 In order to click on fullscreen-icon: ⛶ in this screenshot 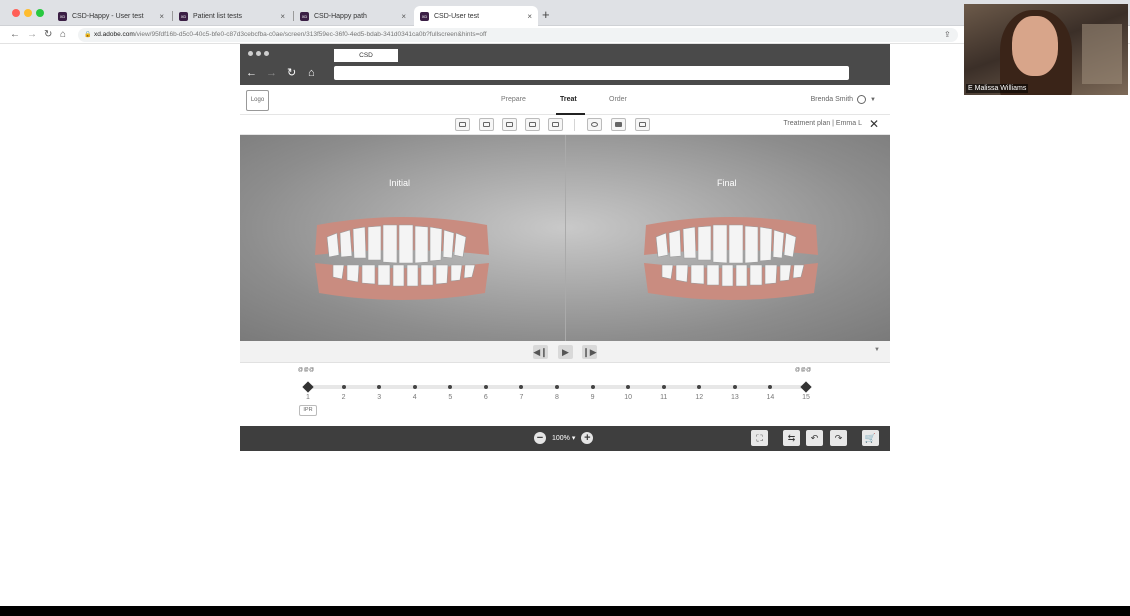, I will do `click(759, 438)`.